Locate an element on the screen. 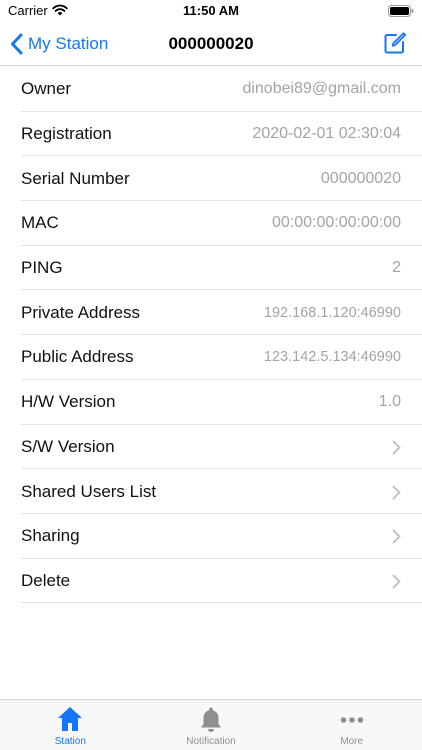  registration-value: 2020-02-01 02:30:04 is located at coordinates (326, 134).